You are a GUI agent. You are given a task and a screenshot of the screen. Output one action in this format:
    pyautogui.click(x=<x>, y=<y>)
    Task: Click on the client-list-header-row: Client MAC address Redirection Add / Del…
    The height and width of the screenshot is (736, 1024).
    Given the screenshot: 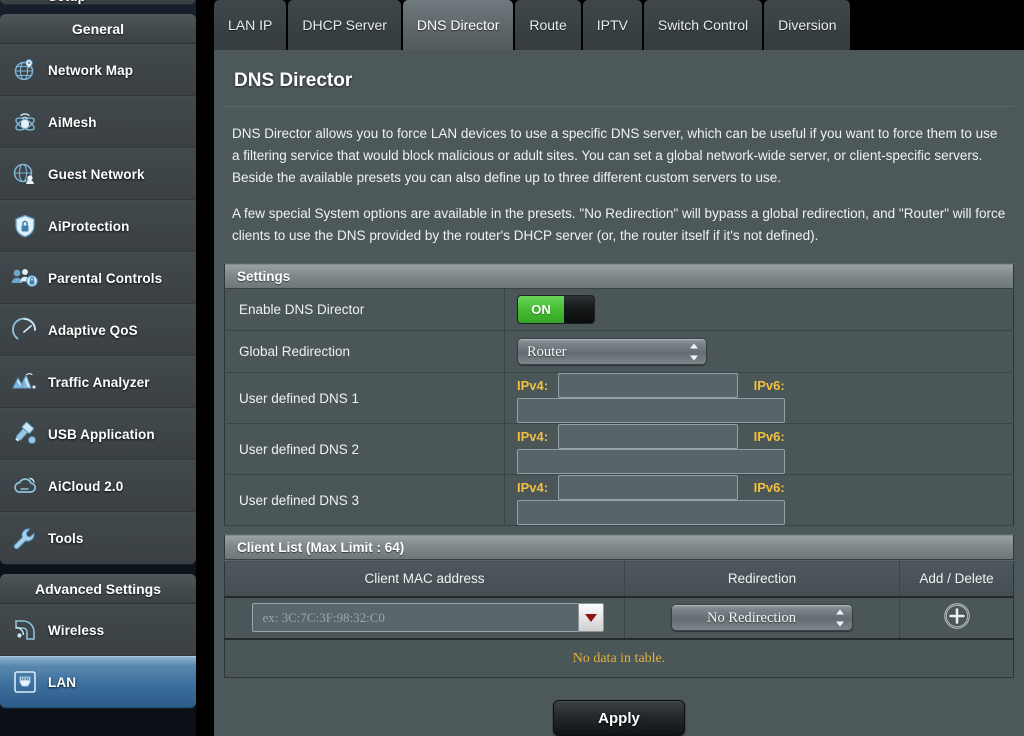 What is the action you would take?
    pyautogui.click(x=619, y=579)
    